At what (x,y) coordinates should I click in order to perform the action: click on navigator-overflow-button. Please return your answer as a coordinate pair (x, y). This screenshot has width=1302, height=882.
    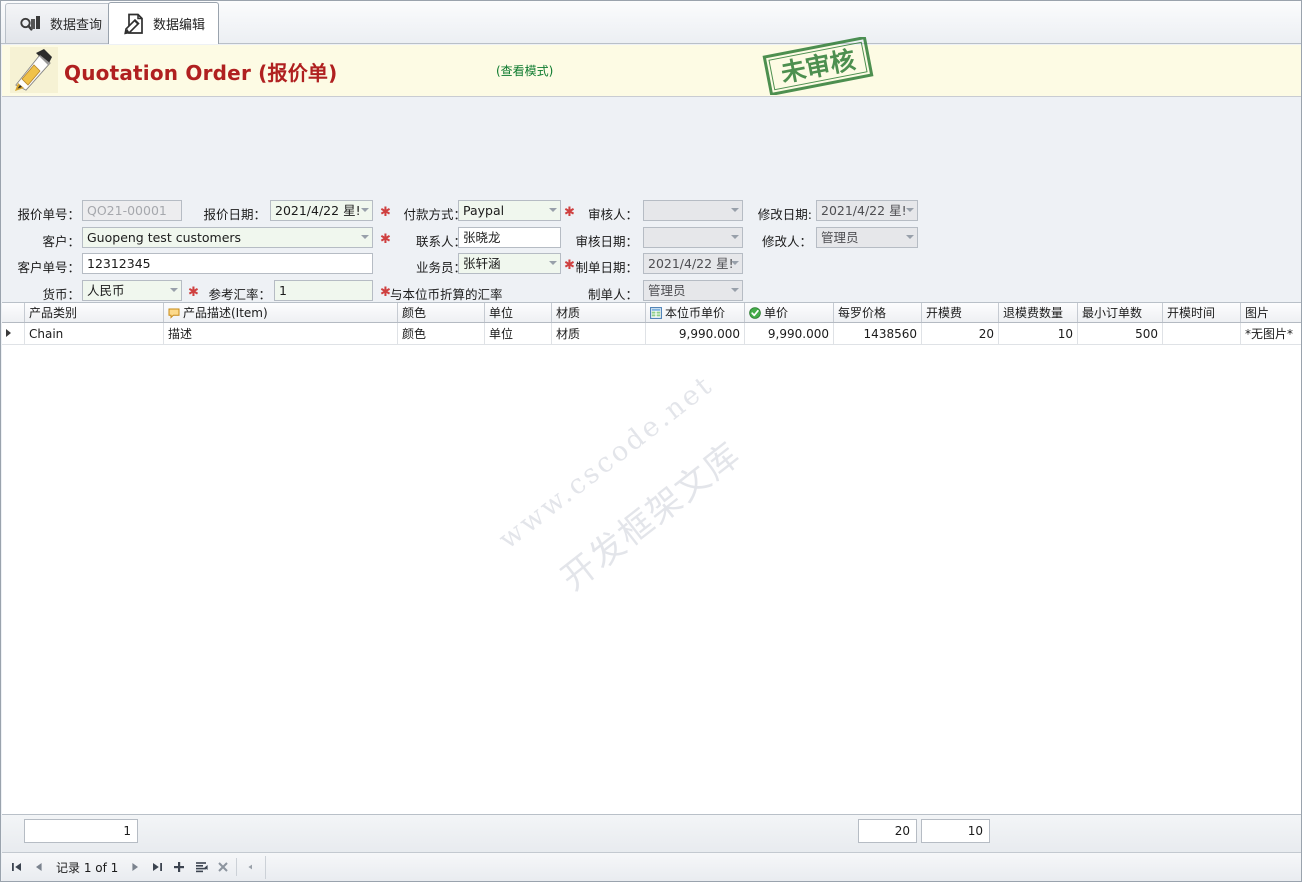
    Looking at the image, I should click on (250, 867).